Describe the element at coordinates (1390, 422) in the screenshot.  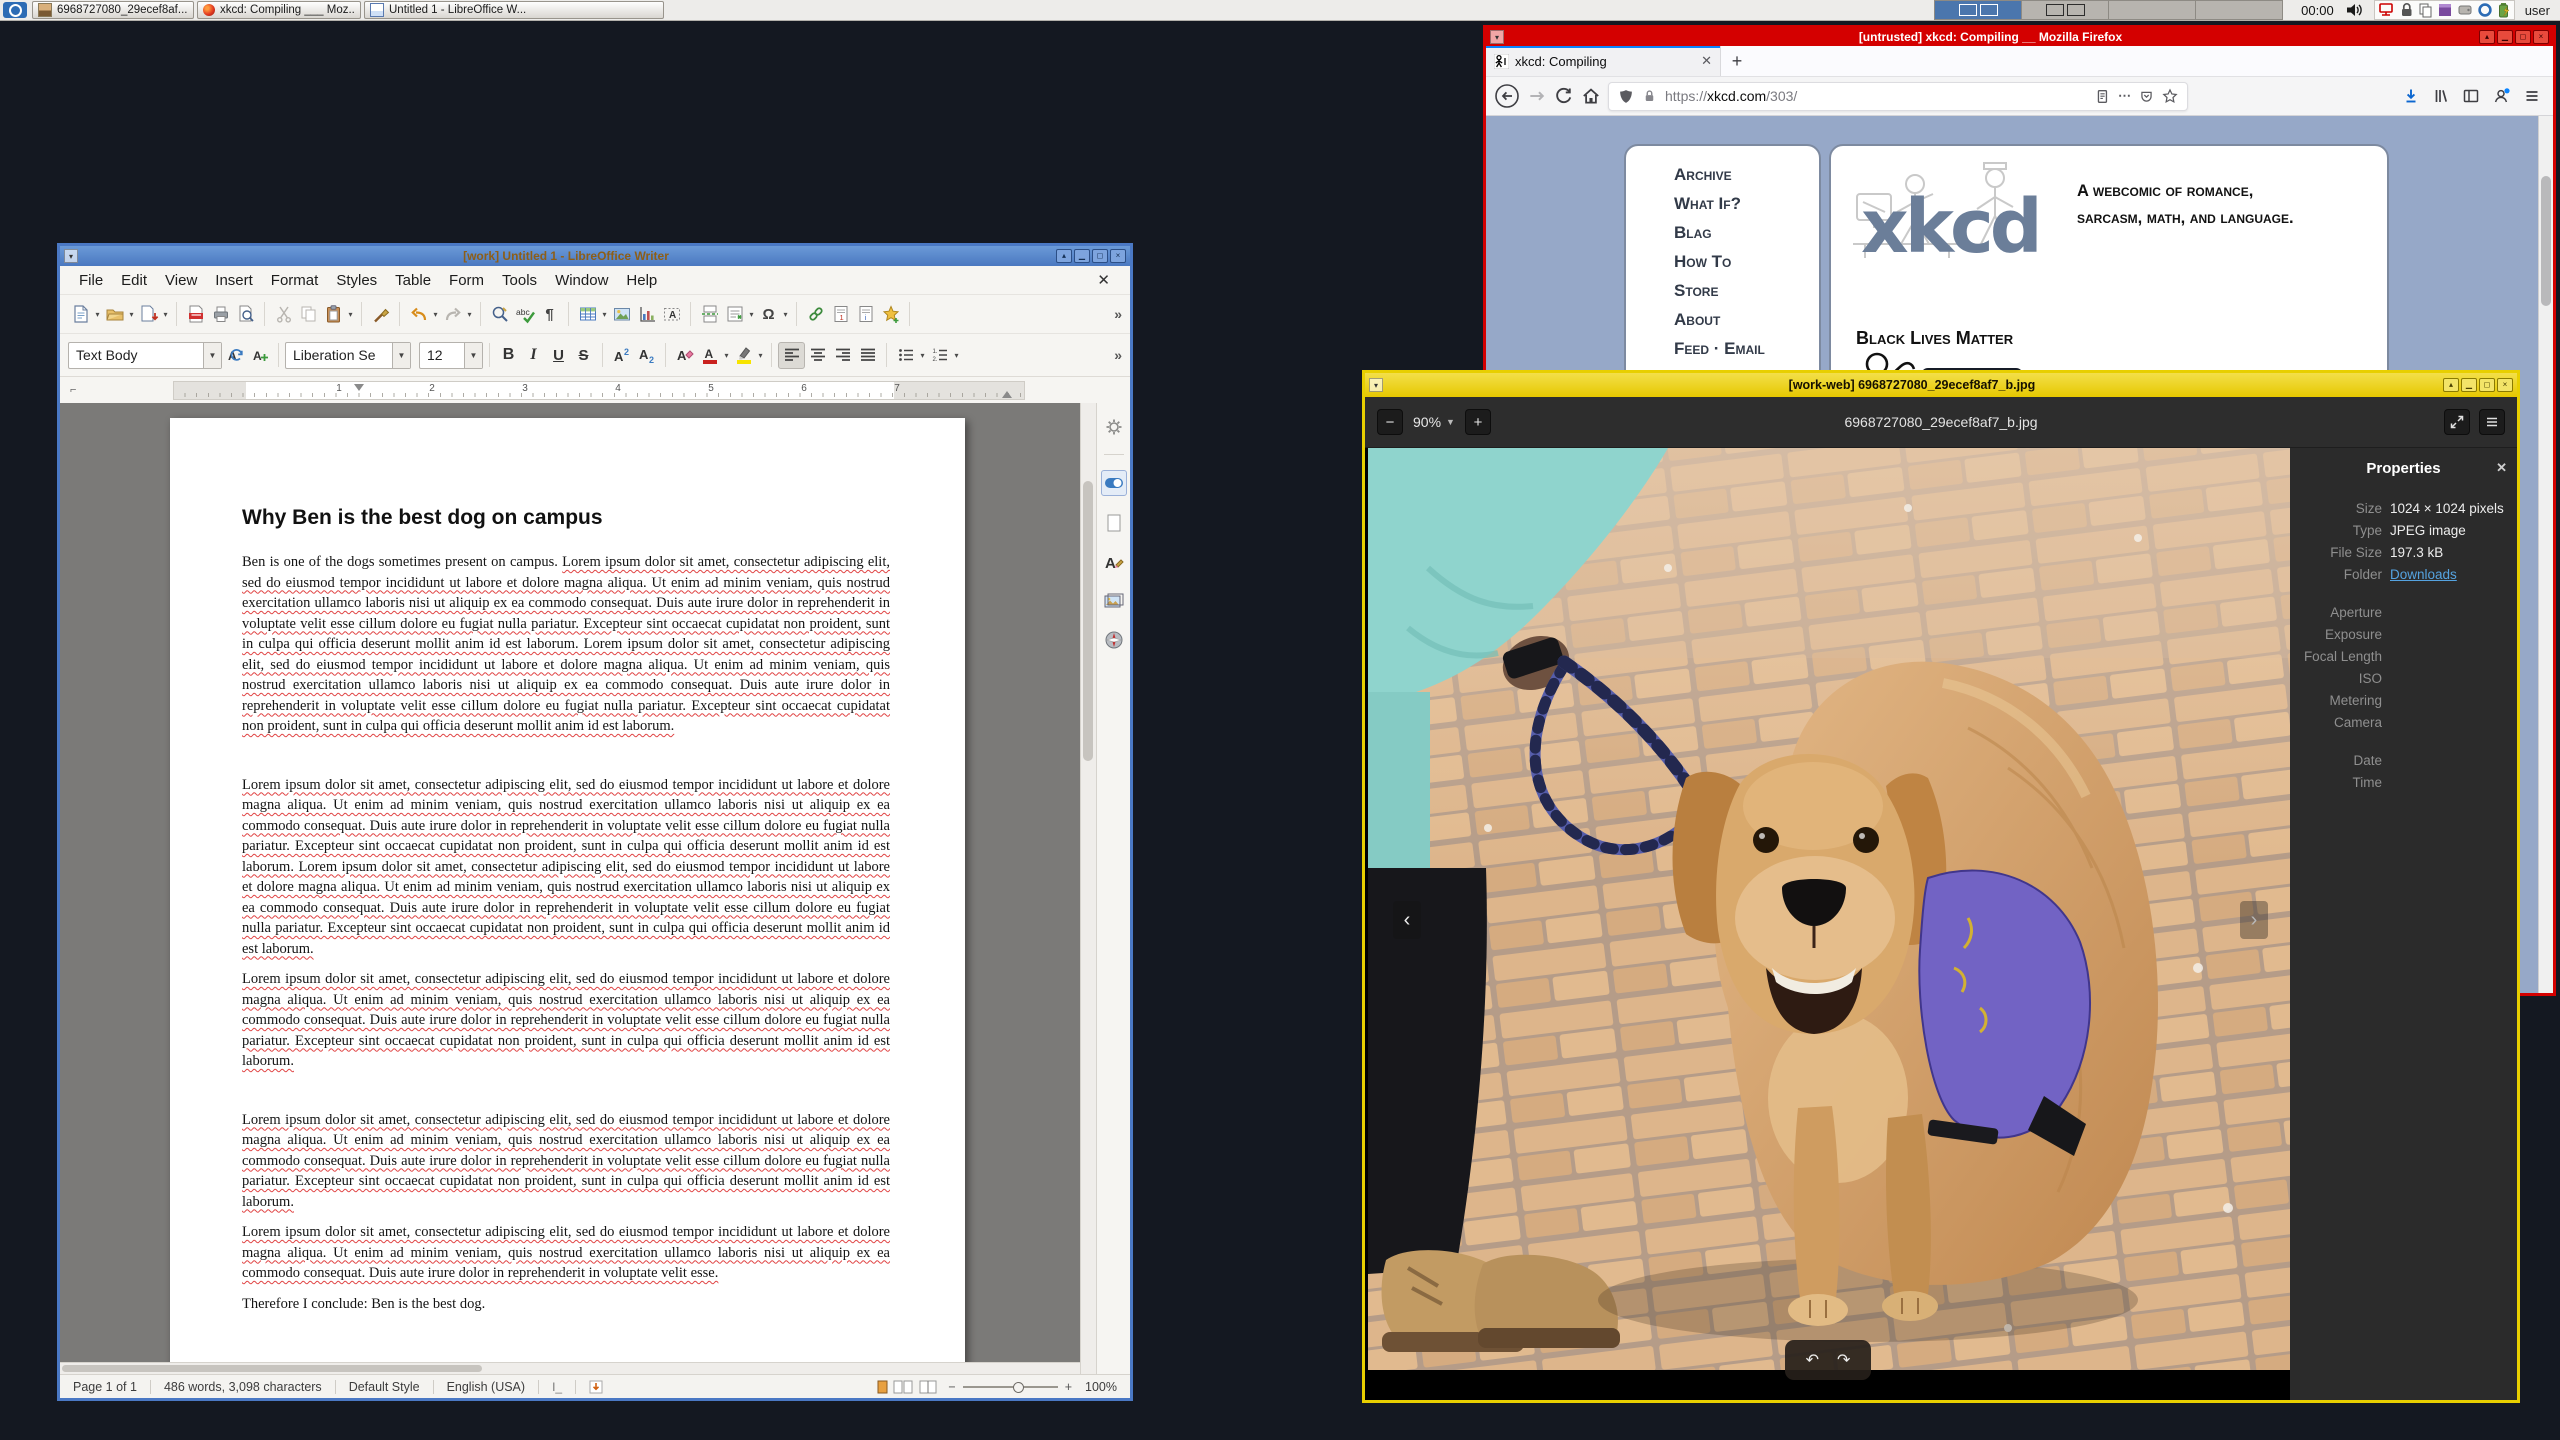
I see `zoom-out-button: −` at that location.